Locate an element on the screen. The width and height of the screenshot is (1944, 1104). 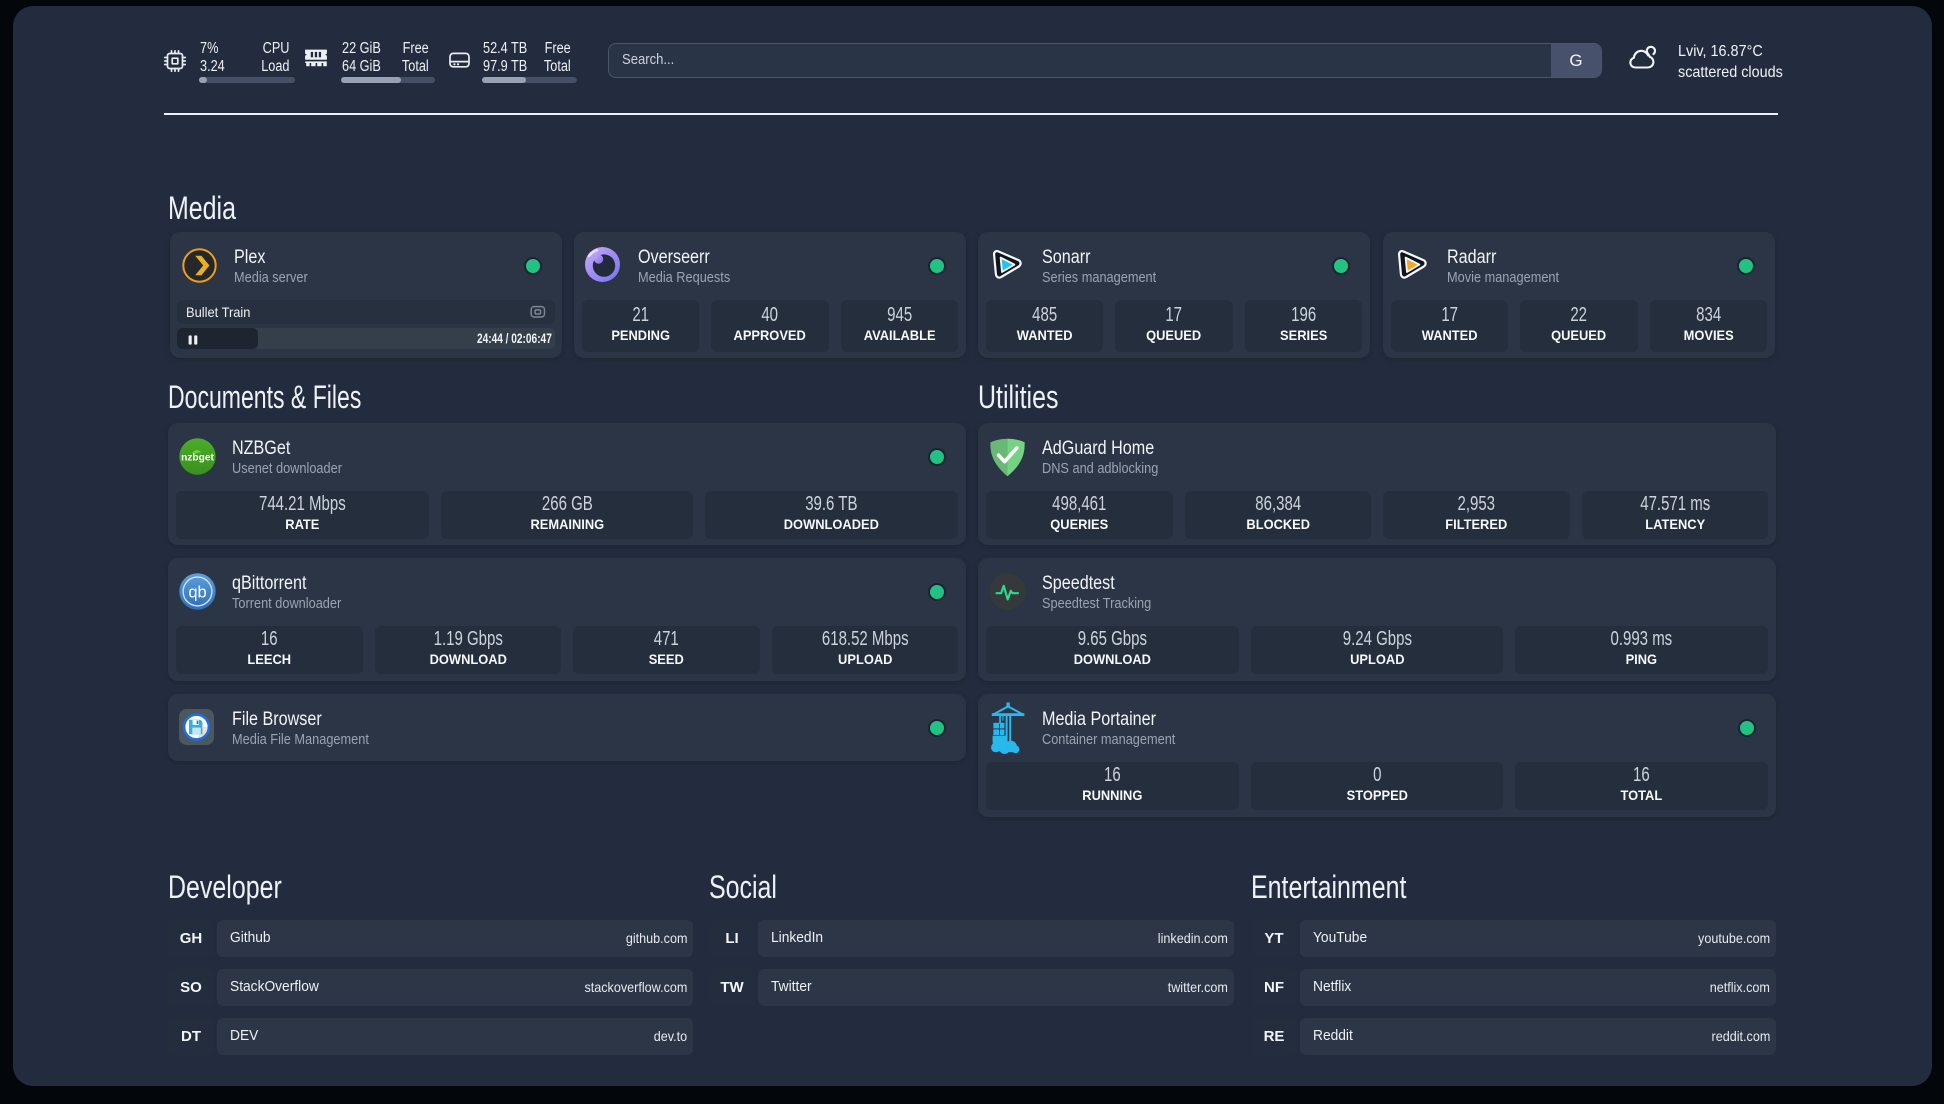
svg-text: nzbget is located at coordinates (197, 457).